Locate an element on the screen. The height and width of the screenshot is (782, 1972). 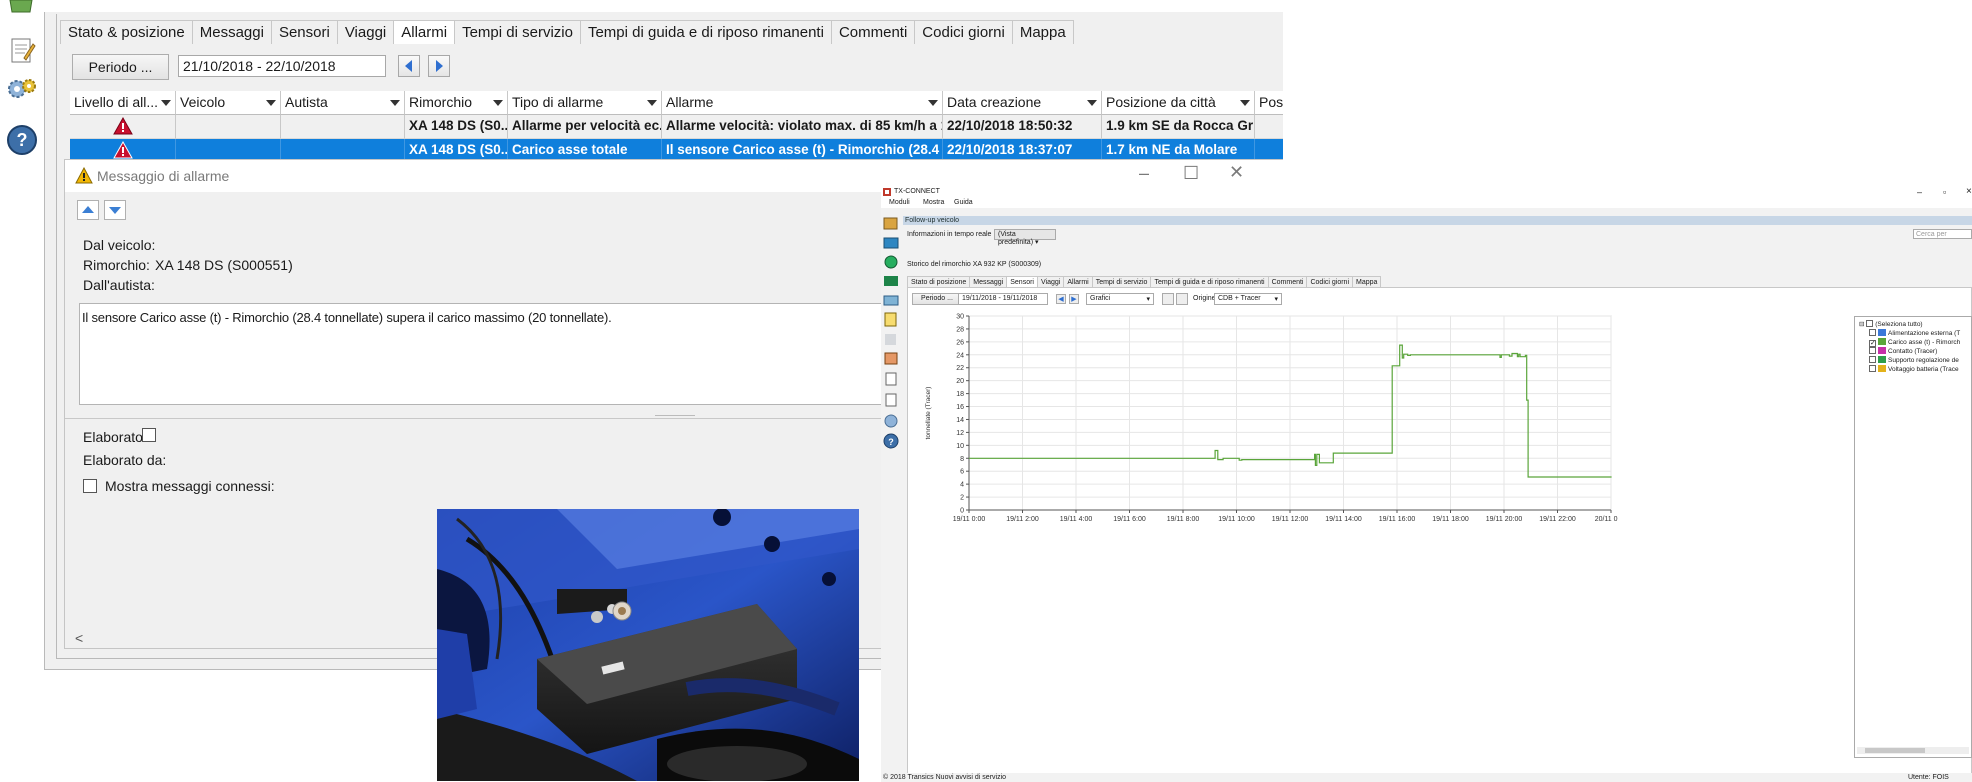
column-header-veicolo: Veicolo is located at coordinates (228, 103).